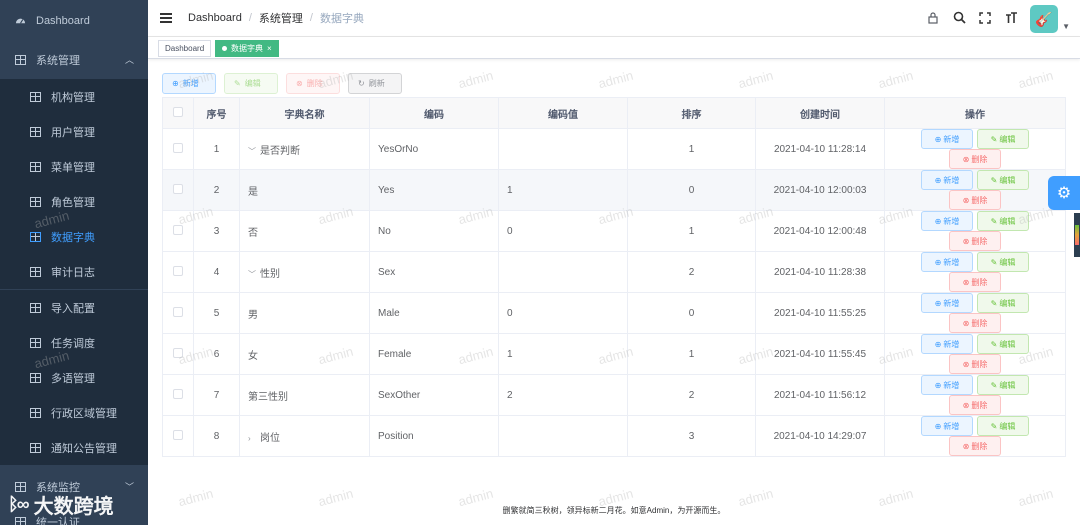 The image size is (1080, 525). Describe the element at coordinates (998, 19) in the screenshot. I see `header-tools: 🎸 ▼` at that location.